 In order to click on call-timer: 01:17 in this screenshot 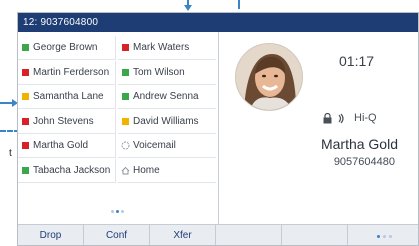, I will do `click(357, 61)`.